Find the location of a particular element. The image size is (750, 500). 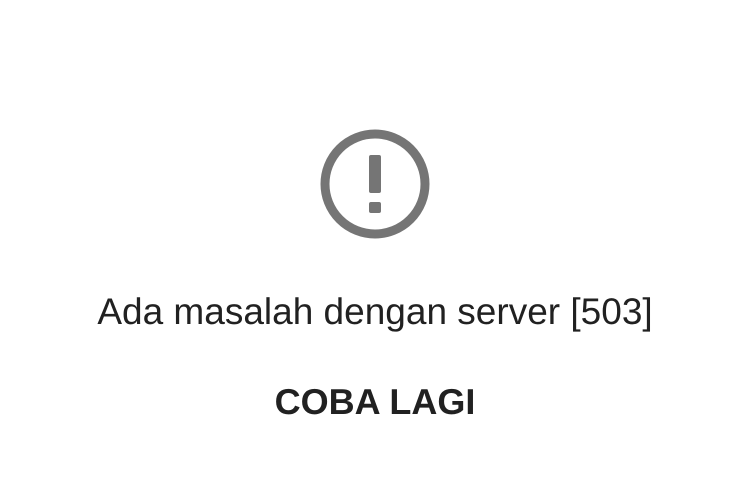

error-message: Ada masalah dengan server [503] is located at coordinates (375, 312).